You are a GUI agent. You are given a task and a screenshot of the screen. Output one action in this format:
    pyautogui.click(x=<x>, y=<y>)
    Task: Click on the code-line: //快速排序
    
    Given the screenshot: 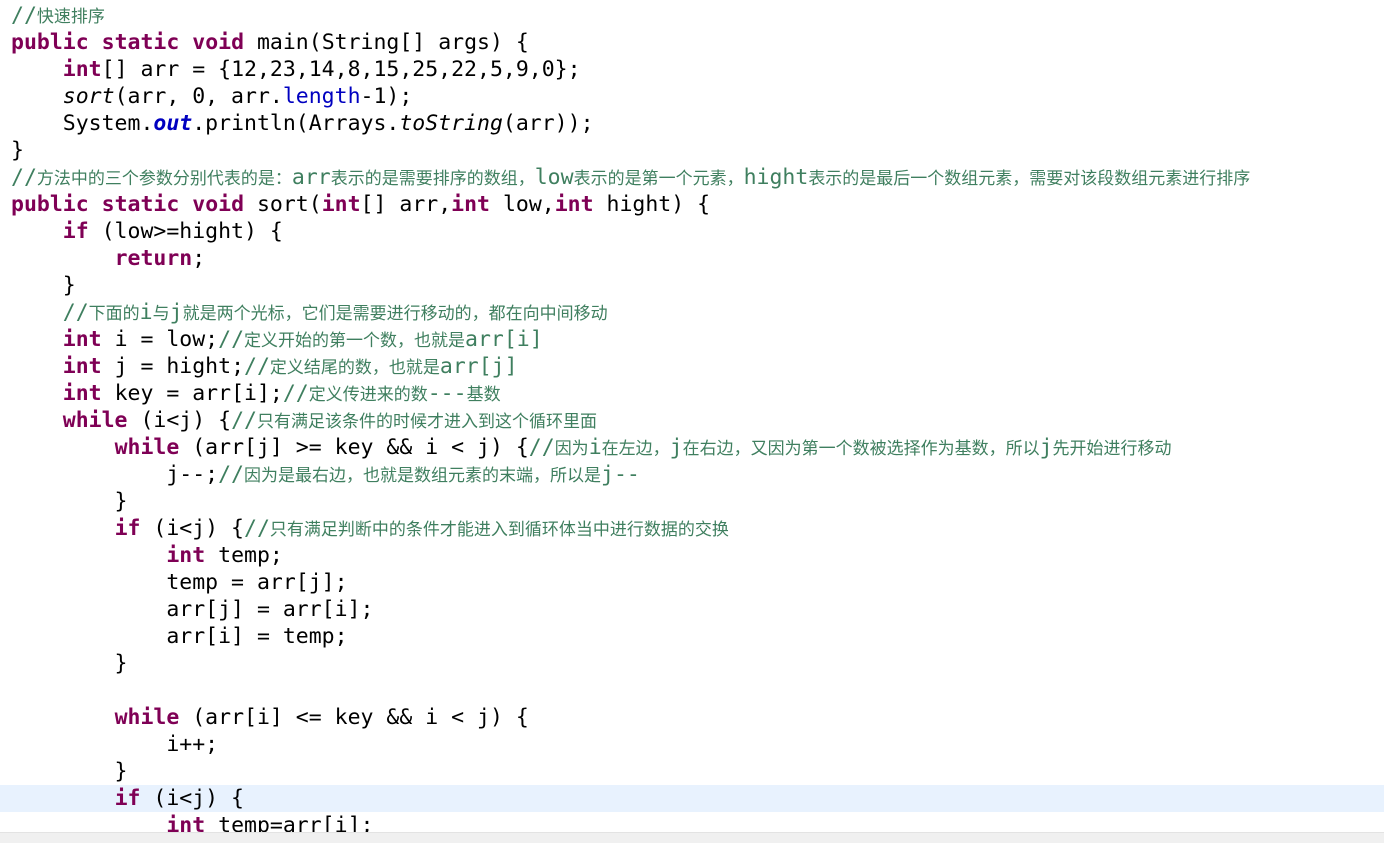 What is the action you would take?
    pyautogui.click(x=692, y=15)
    